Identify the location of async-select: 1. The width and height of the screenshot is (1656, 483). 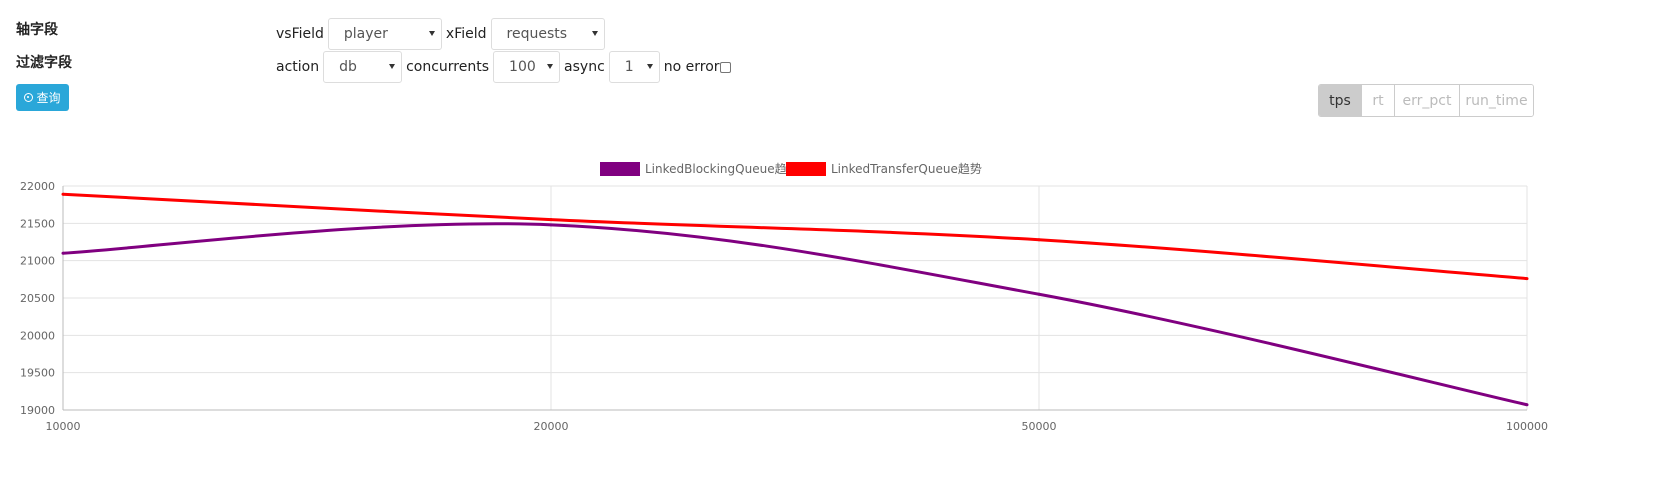
(634, 67).